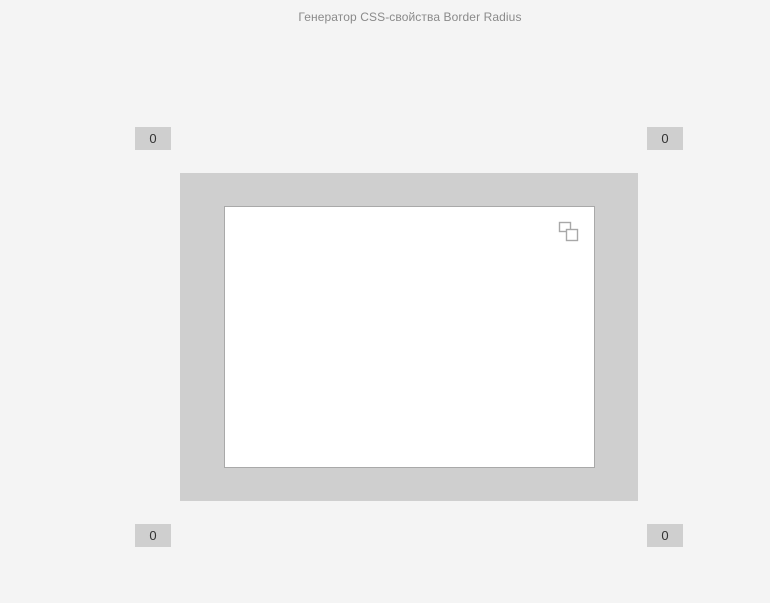 The width and height of the screenshot is (770, 603). Describe the element at coordinates (665, 138) in the screenshot. I see `top-right-radius-input` at that location.